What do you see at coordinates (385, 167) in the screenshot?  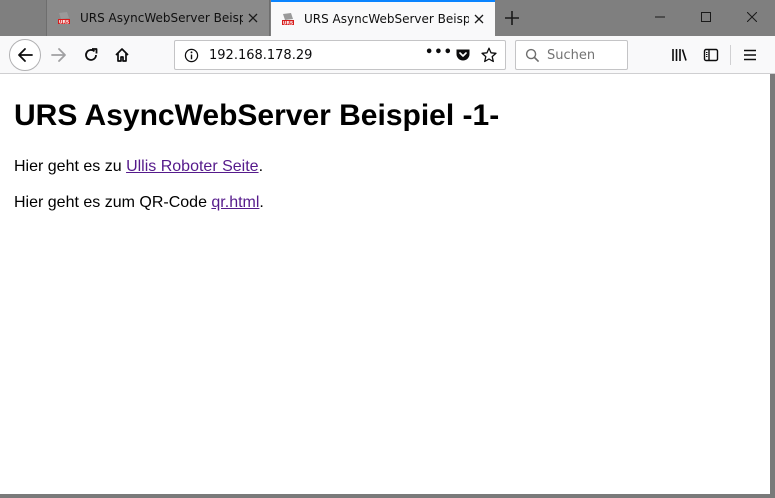 I see `robot-page-paragraph: Hier geht es zu Ullis Roboter Seite.` at bounding box center [385, 167].